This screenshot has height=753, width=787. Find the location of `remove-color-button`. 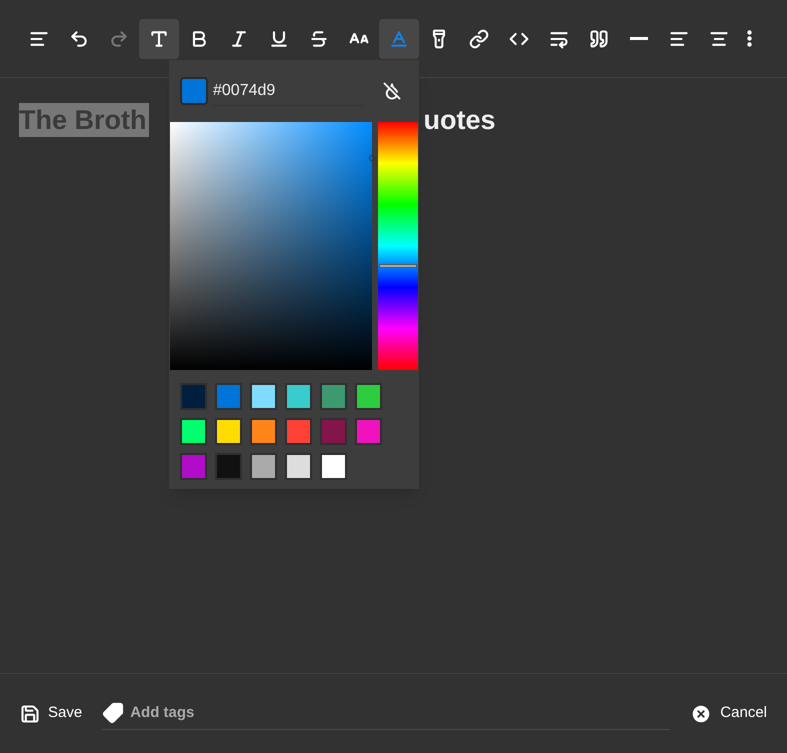

remove-color-button is located at coordinates (392, 91).